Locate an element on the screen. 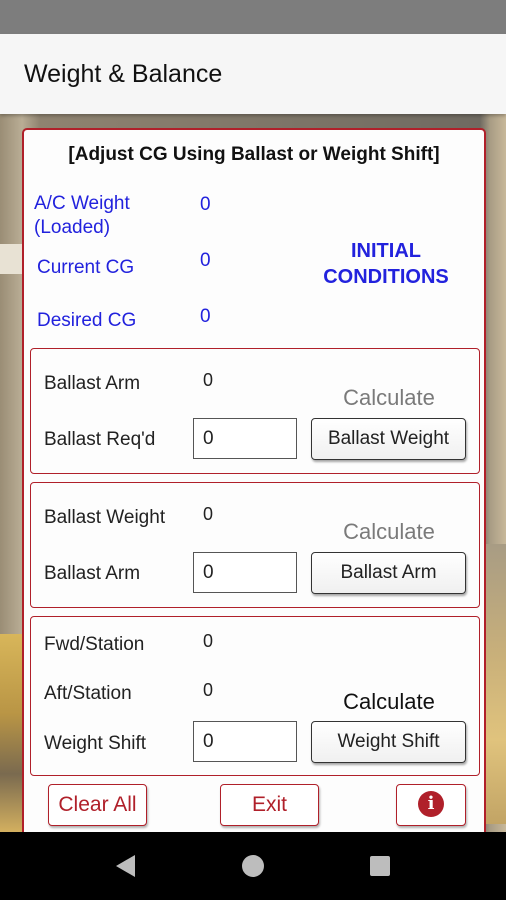 This screenshot has width=506, height=900. ballast-arm-input: 0 is located at coordinates (245, 572).